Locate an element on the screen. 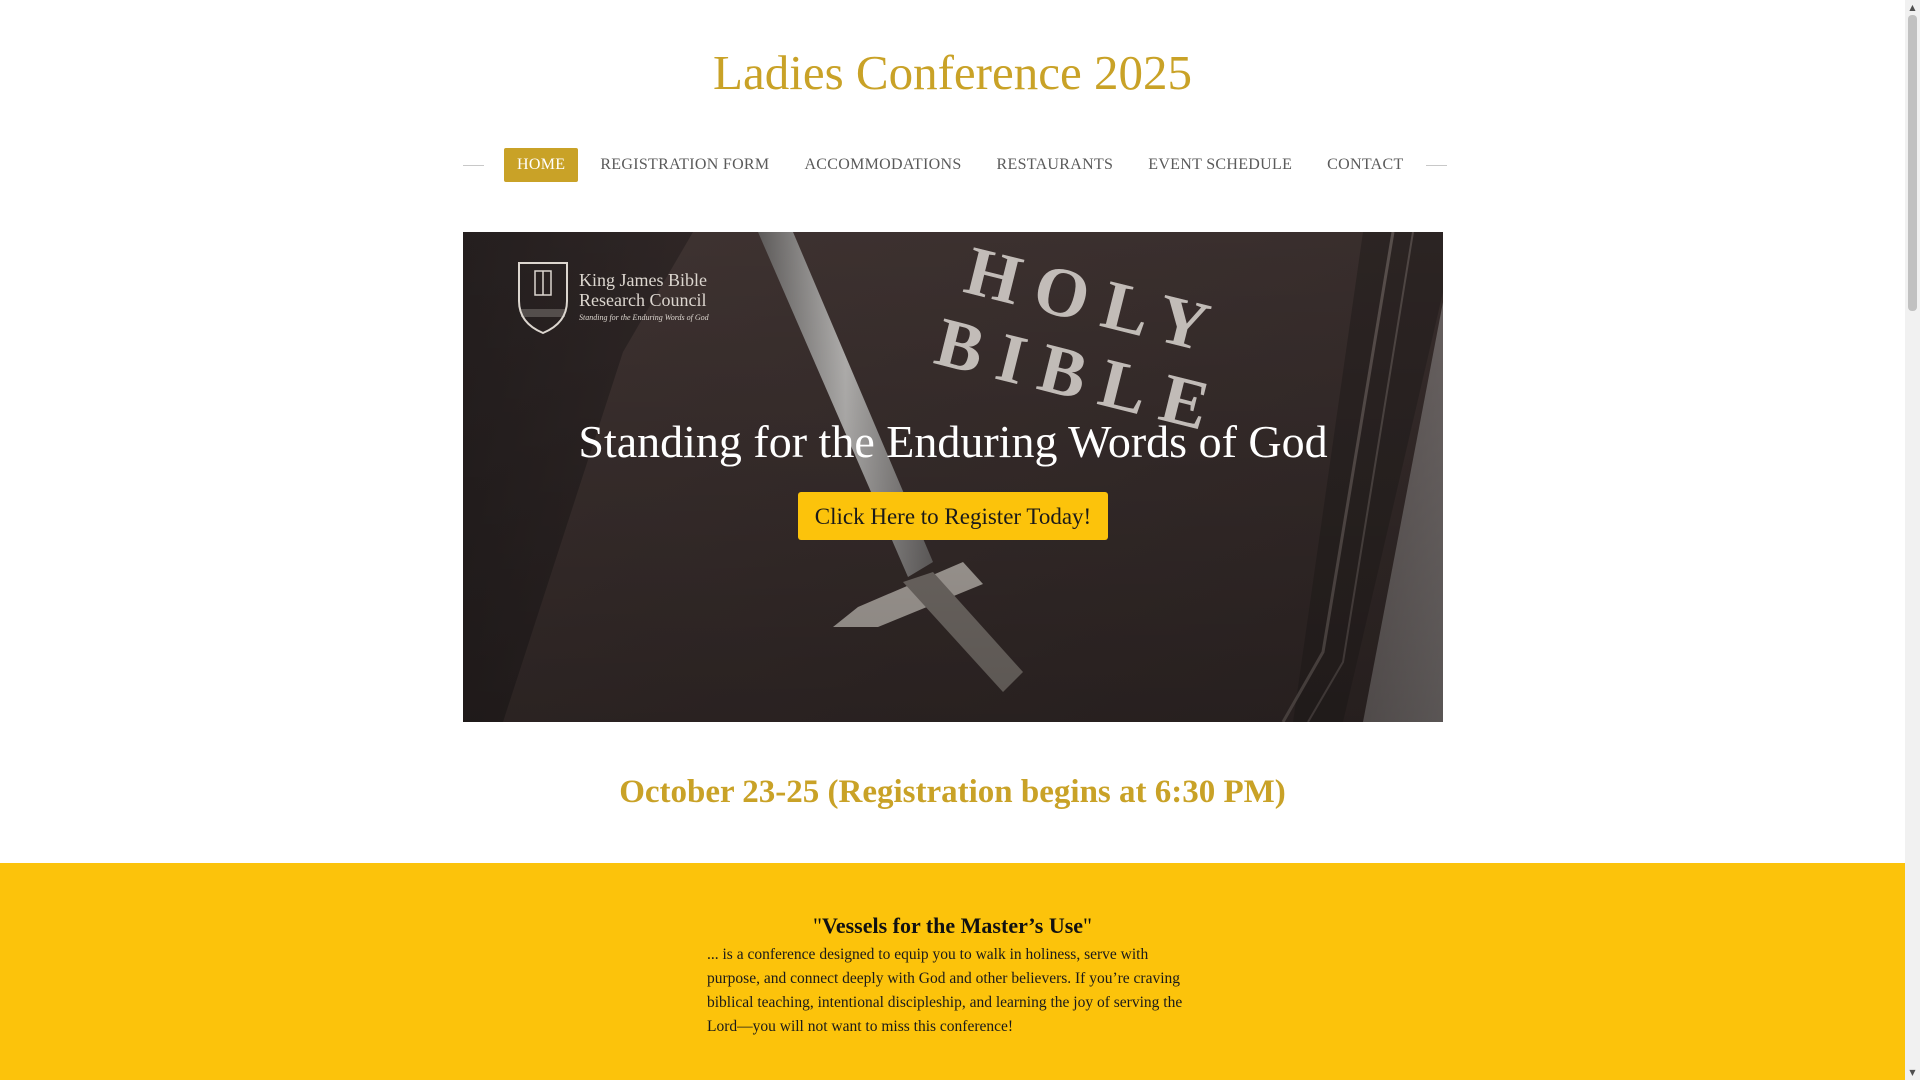  scrollbar-thumb is located at coordinates (1912, 163).